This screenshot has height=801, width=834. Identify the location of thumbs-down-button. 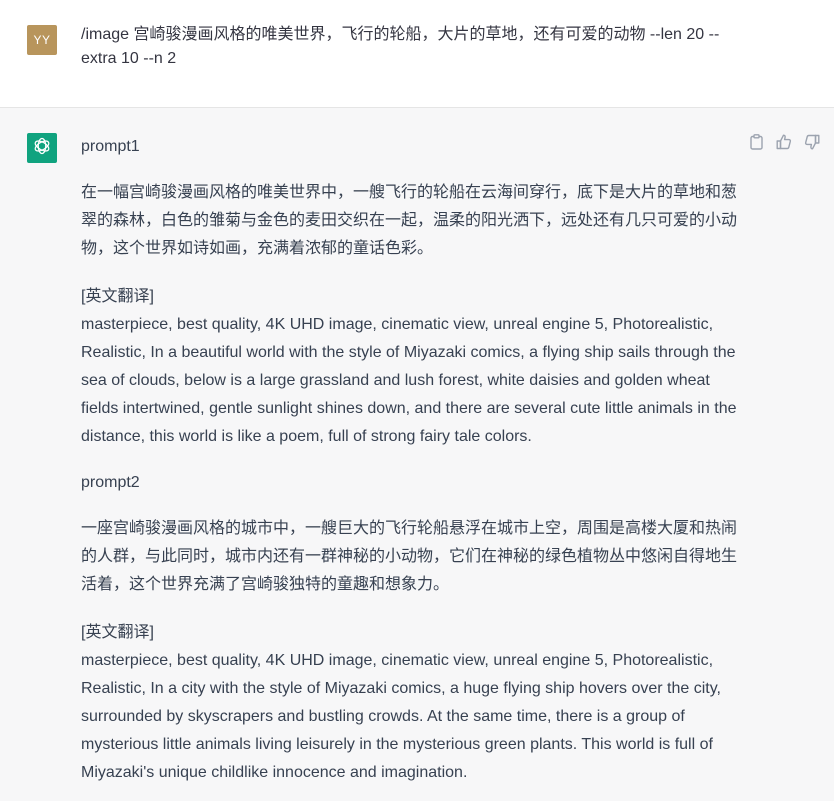
(812, 144).